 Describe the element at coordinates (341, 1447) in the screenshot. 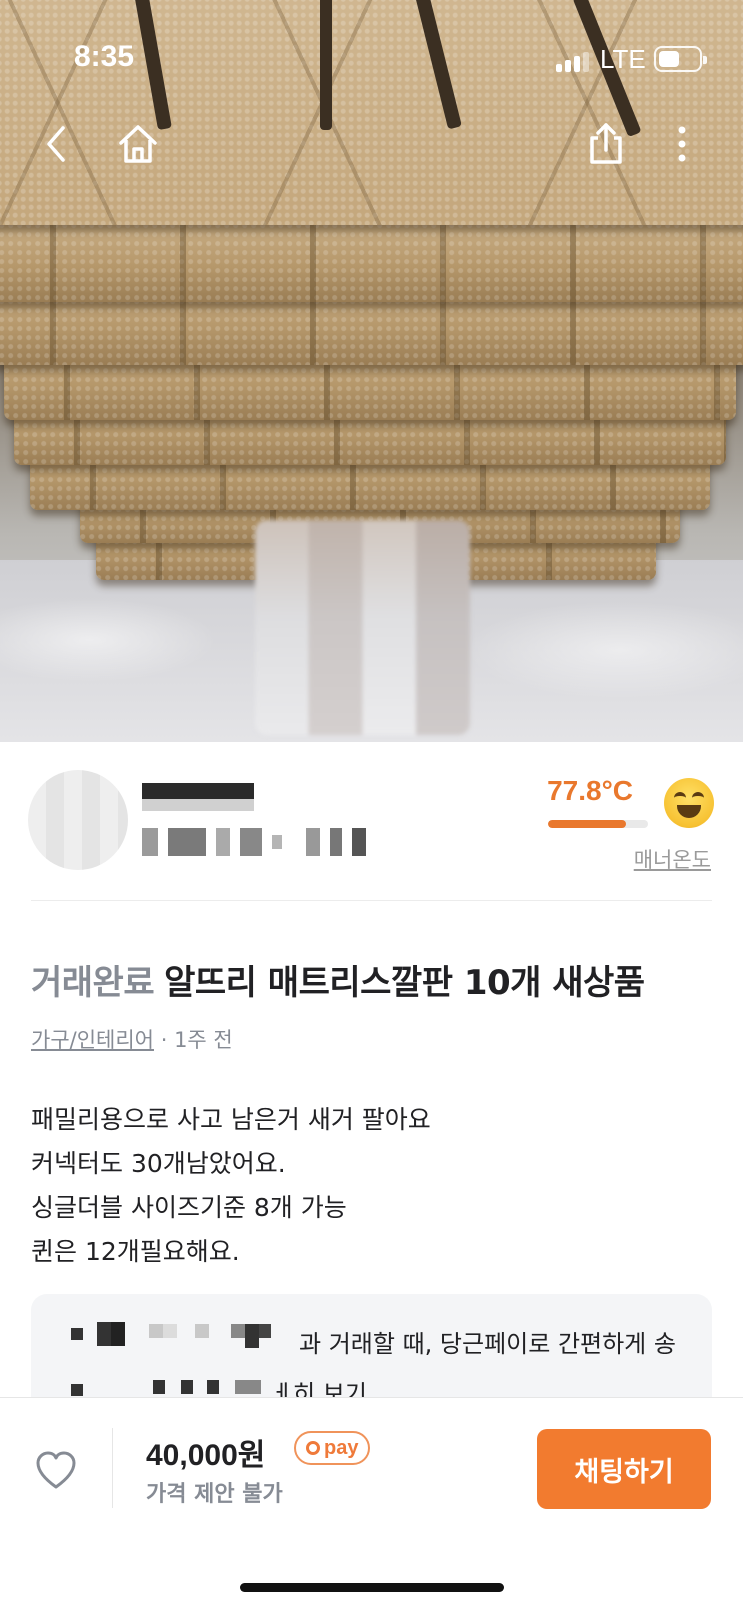

I see `pay-badge-label: pay` at that location.